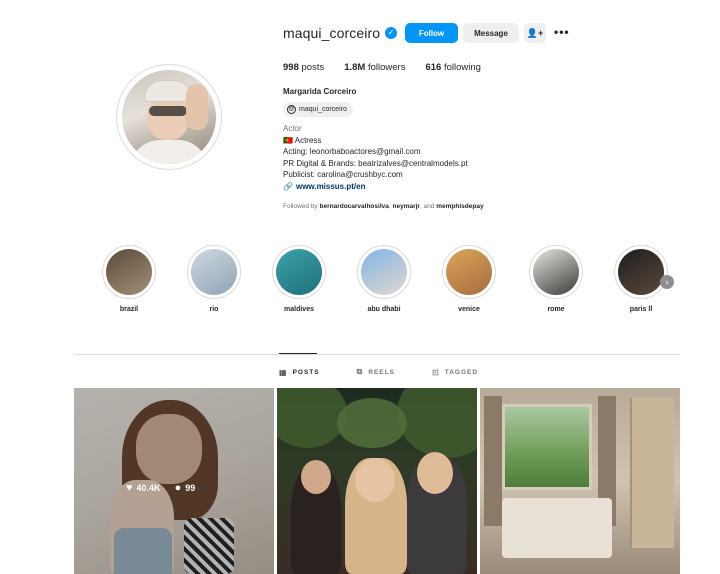 The image size is (720, 574). Describe the element at coordinates (129, 309) in the screenshot. I see `highlight-label: brazil` at that location.